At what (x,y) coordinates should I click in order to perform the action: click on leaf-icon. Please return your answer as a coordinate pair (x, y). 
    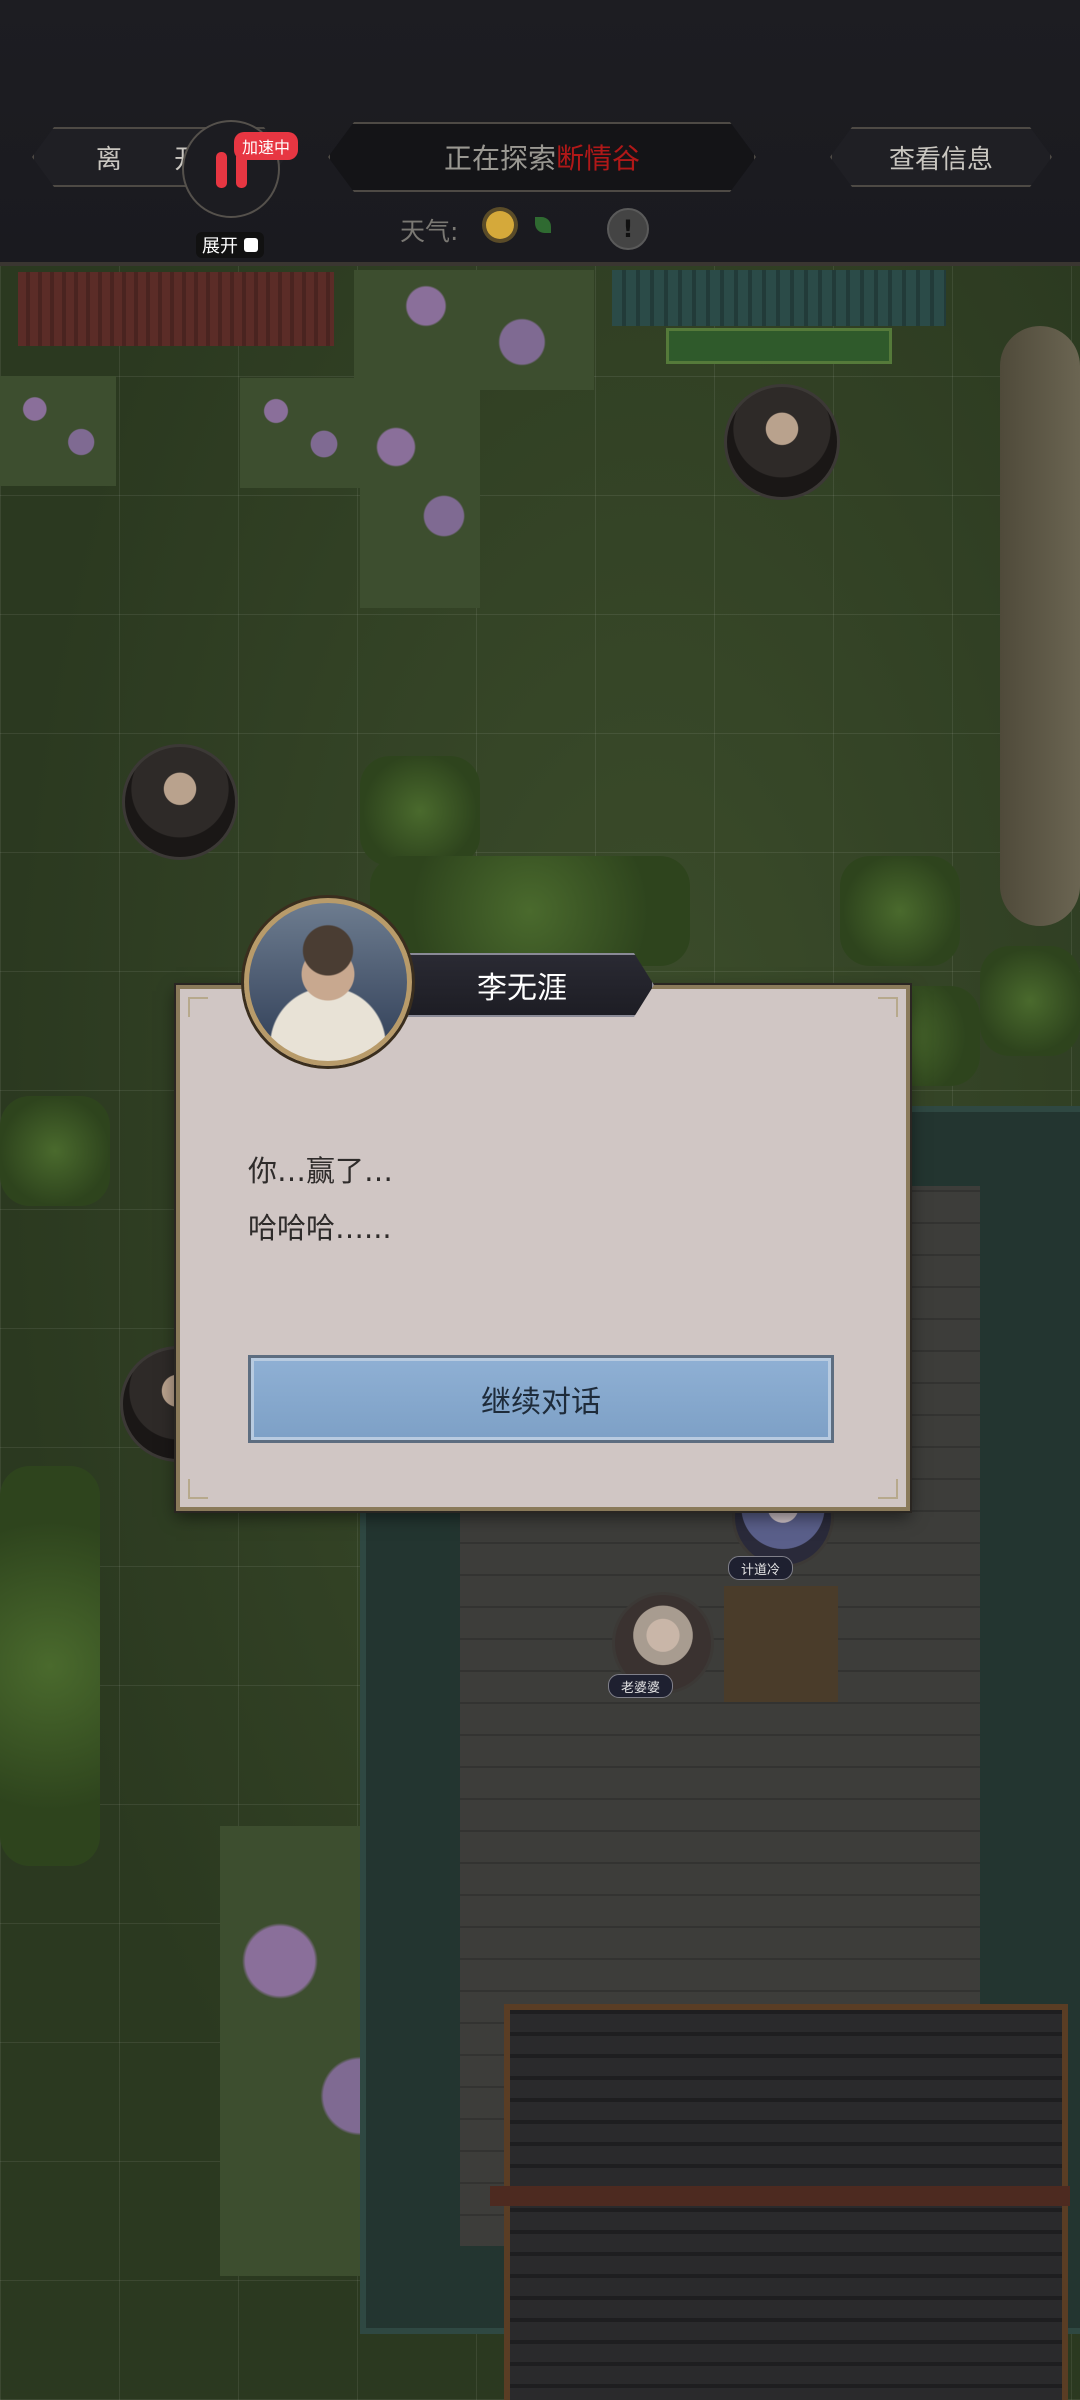
    Looking at the image, I should click on (543, 225).